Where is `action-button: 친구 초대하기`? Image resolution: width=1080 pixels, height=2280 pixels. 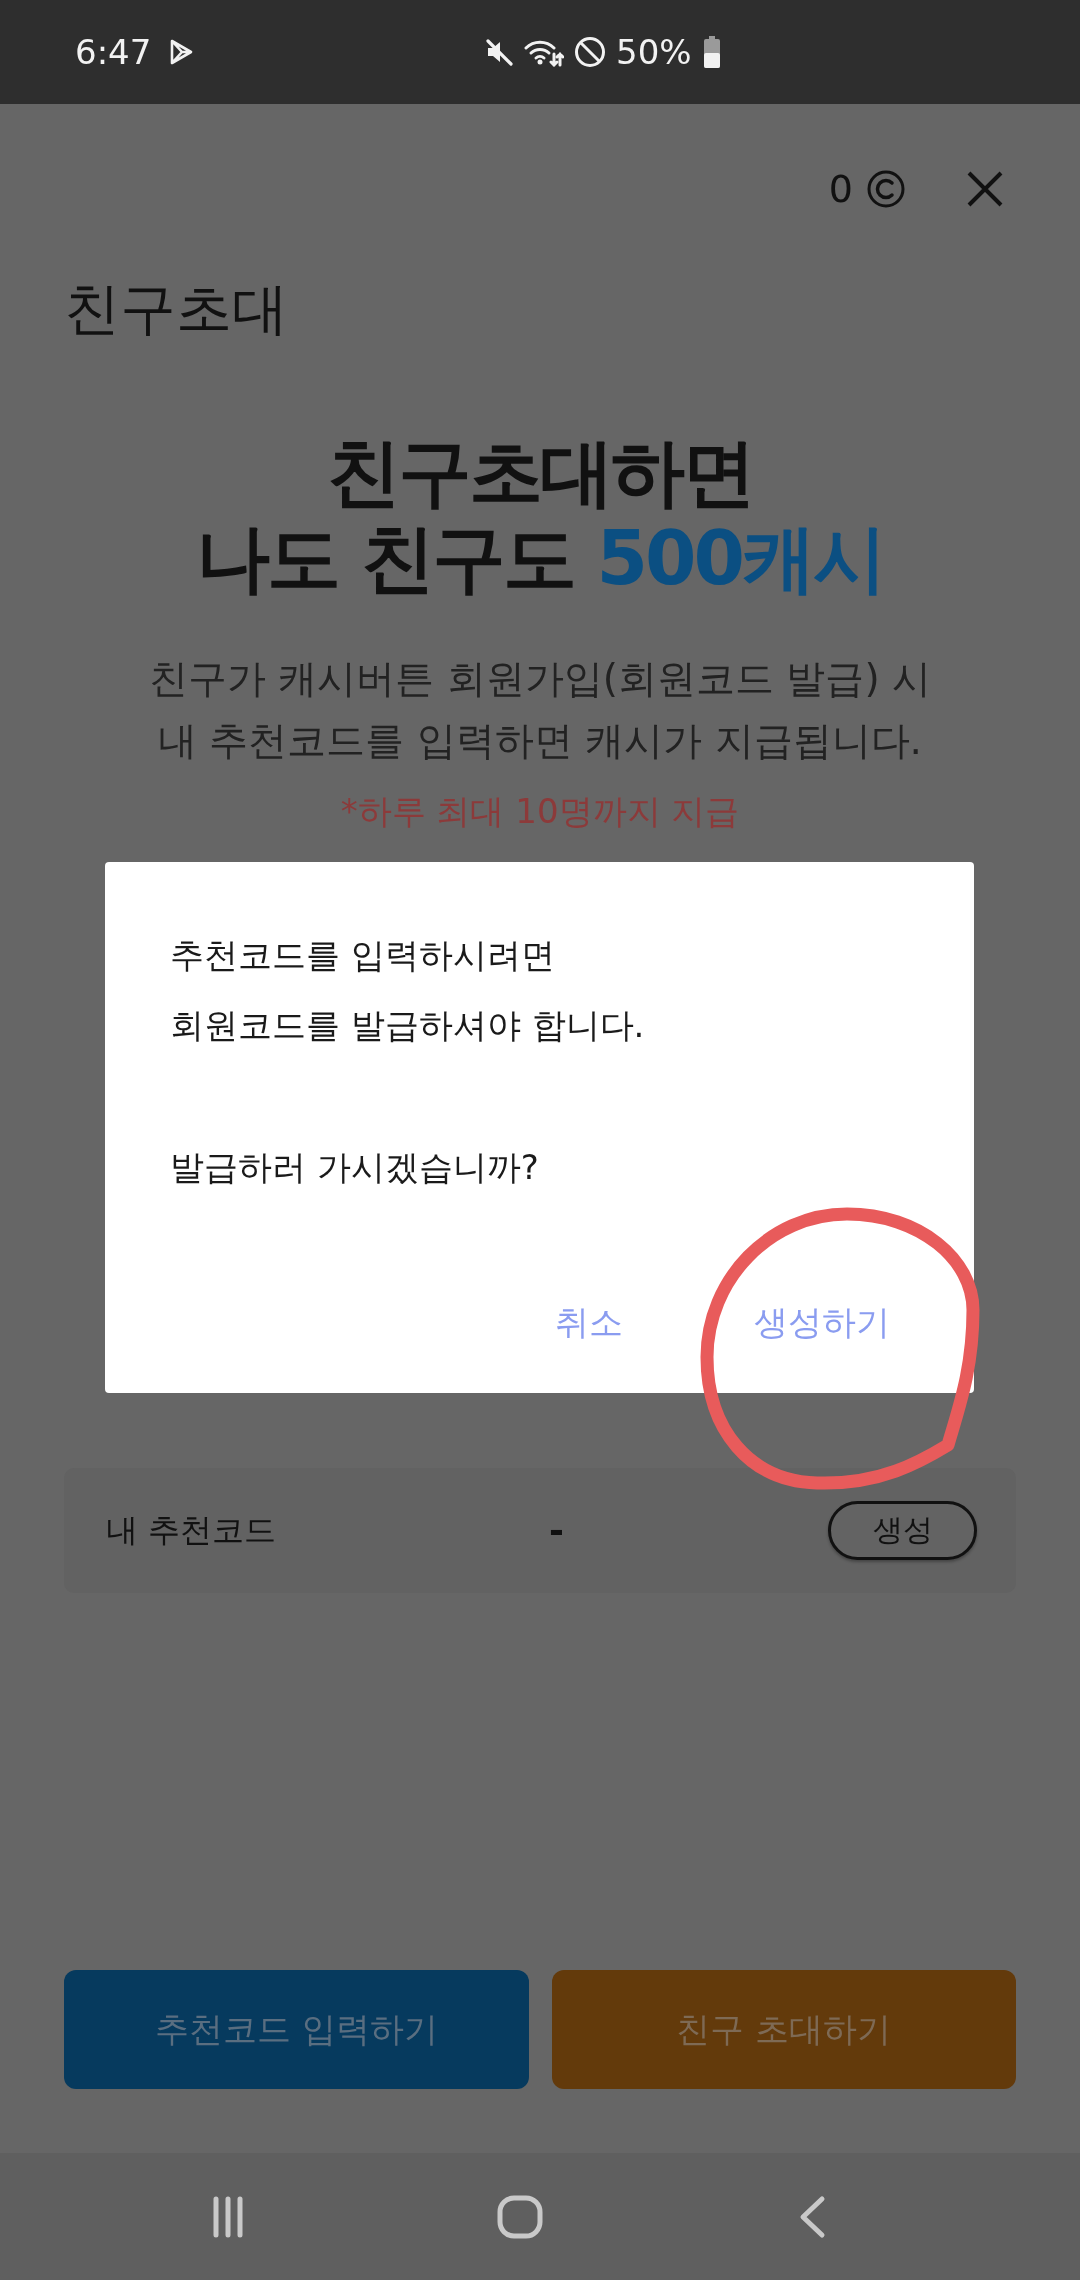 action-button: 친구 초대하기 is located at coordinates (783, 2029).